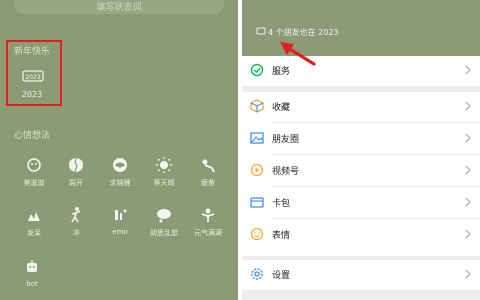 This screenshot has width=480, height=300. Describe the element at coordinates (361, 203) in the screenshot. I see `menu-item-card-wallet: 卡包` at that location.